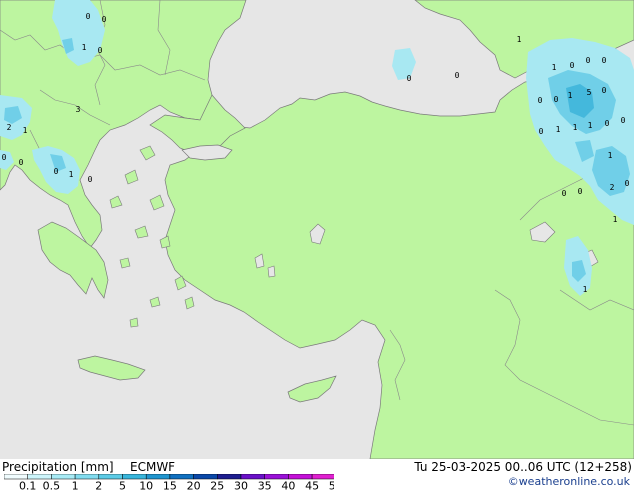 This screenshot has height=490, width=634. Describe the element at coordinates (75, 485) in the screenshot. I see `scale-label: 1` at that location.